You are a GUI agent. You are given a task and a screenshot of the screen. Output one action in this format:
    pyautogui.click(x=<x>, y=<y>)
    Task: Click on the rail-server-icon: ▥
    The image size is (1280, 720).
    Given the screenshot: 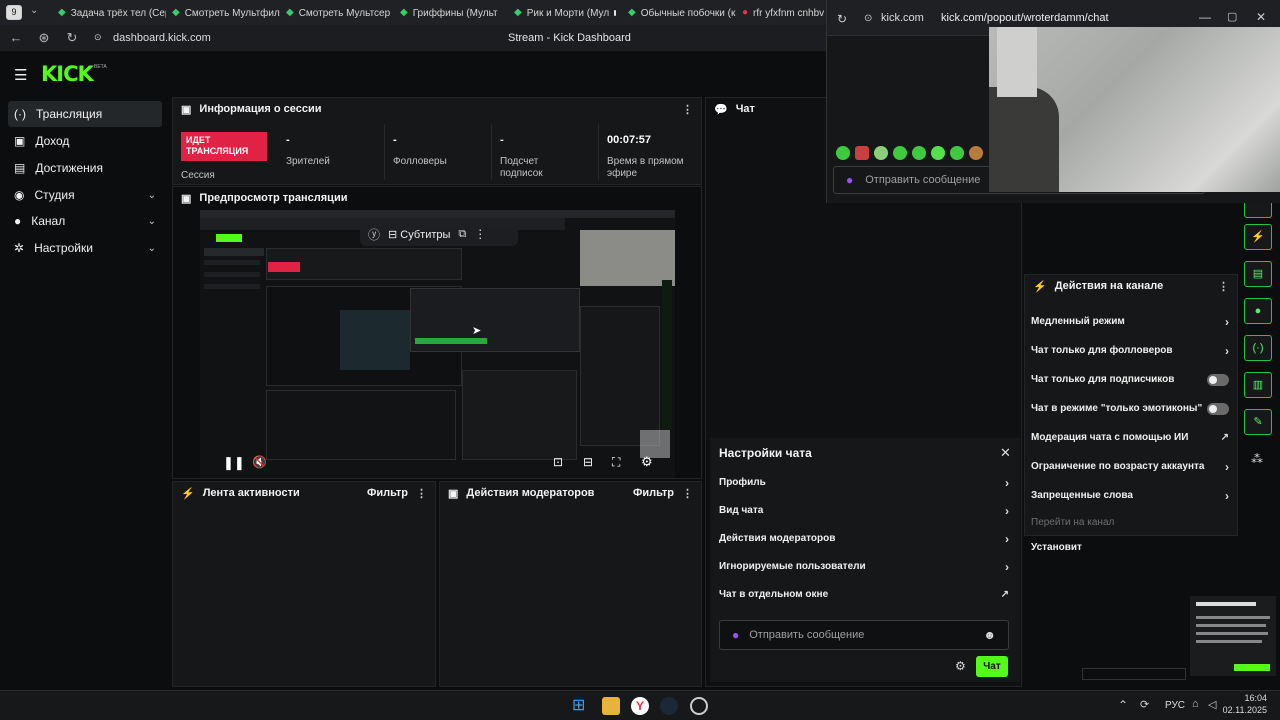 What is the action you would take?
    pyautogui.click(x=1258, y=385)
    